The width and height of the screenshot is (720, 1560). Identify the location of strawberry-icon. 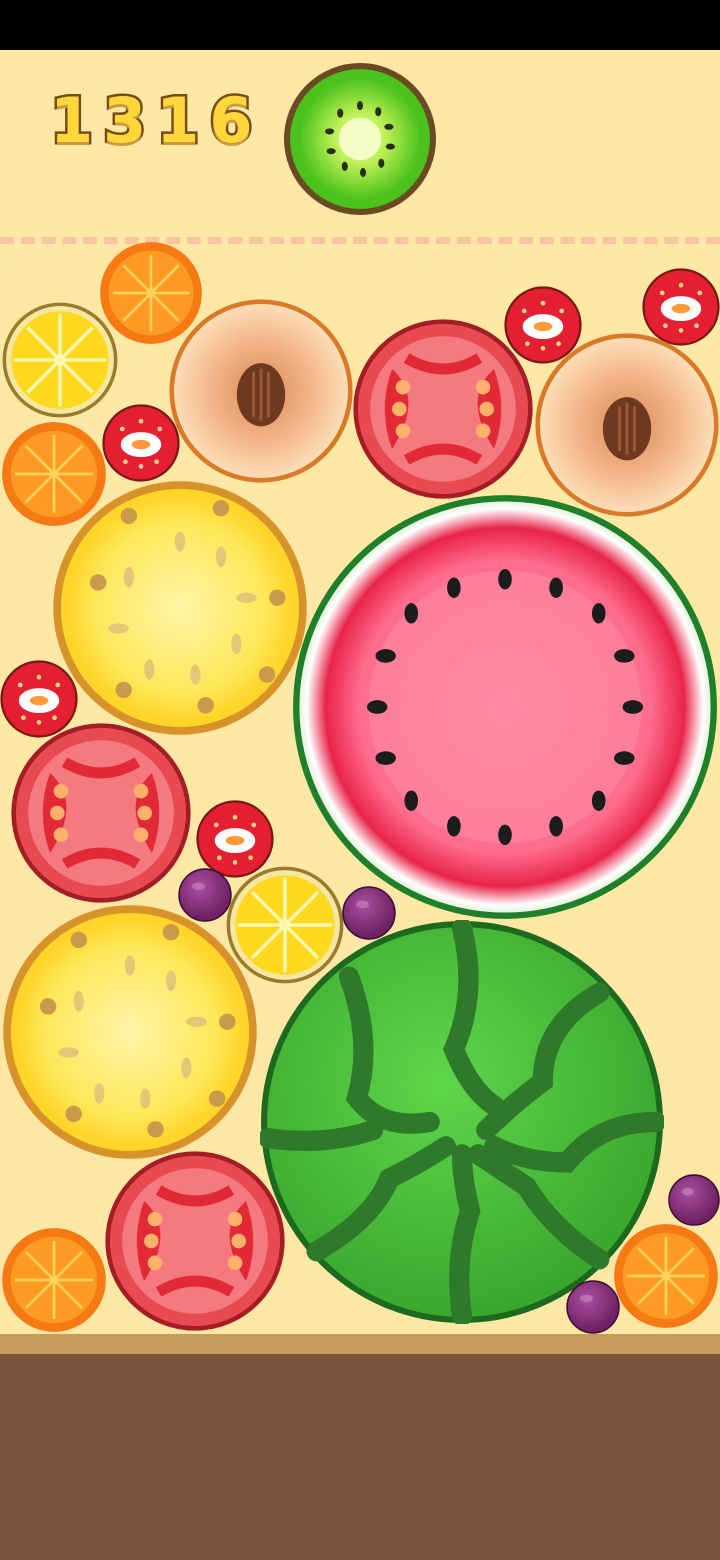
(141, 443).